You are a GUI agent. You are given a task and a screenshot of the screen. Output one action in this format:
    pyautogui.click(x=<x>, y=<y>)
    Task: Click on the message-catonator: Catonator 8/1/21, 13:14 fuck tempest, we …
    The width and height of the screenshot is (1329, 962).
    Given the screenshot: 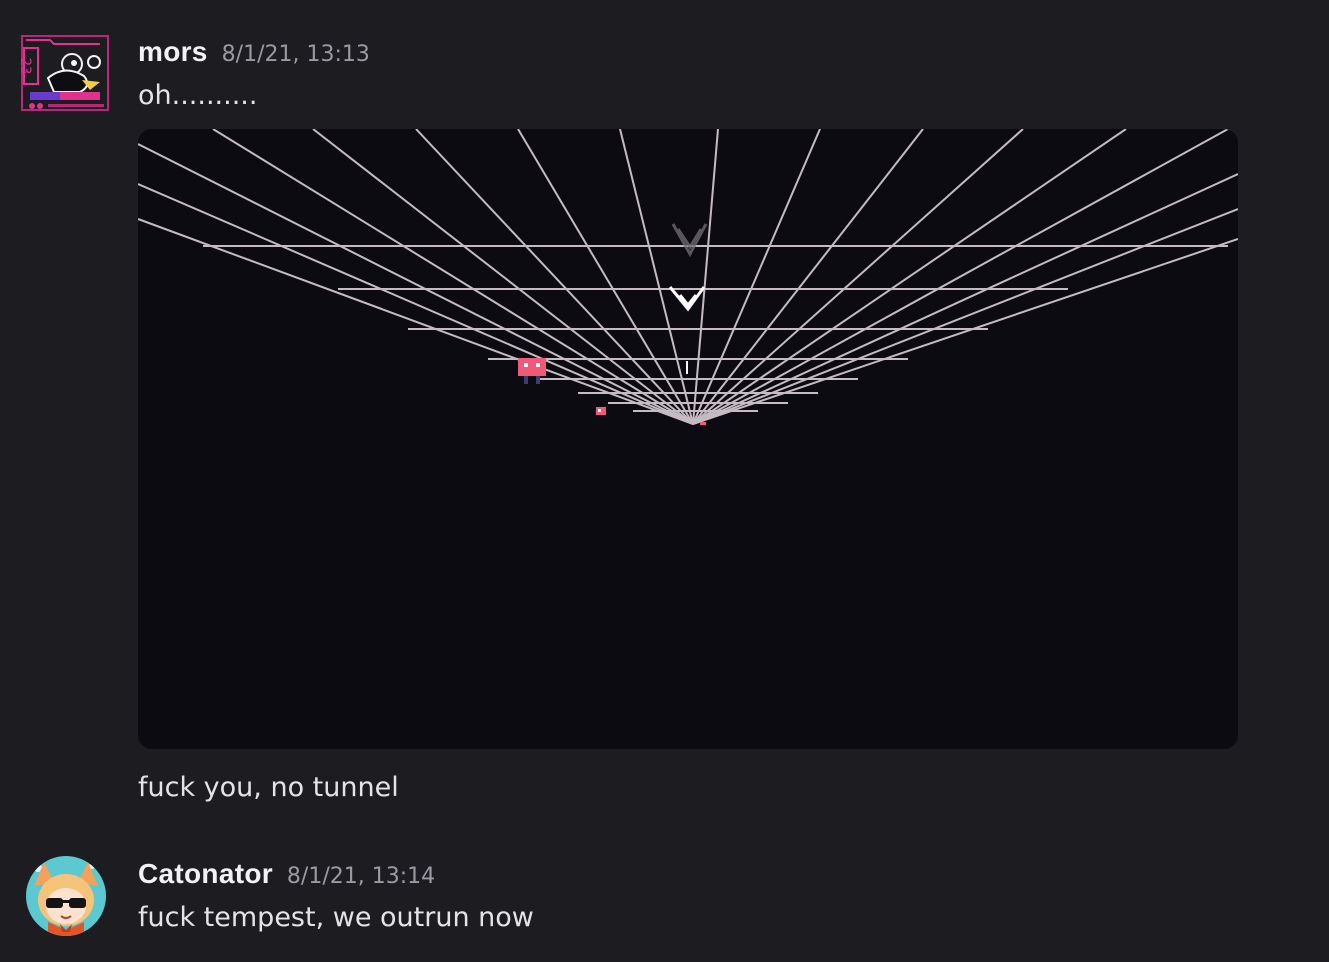 What is the action you would take?
    pyautogui.click(x=664, y=901)
    